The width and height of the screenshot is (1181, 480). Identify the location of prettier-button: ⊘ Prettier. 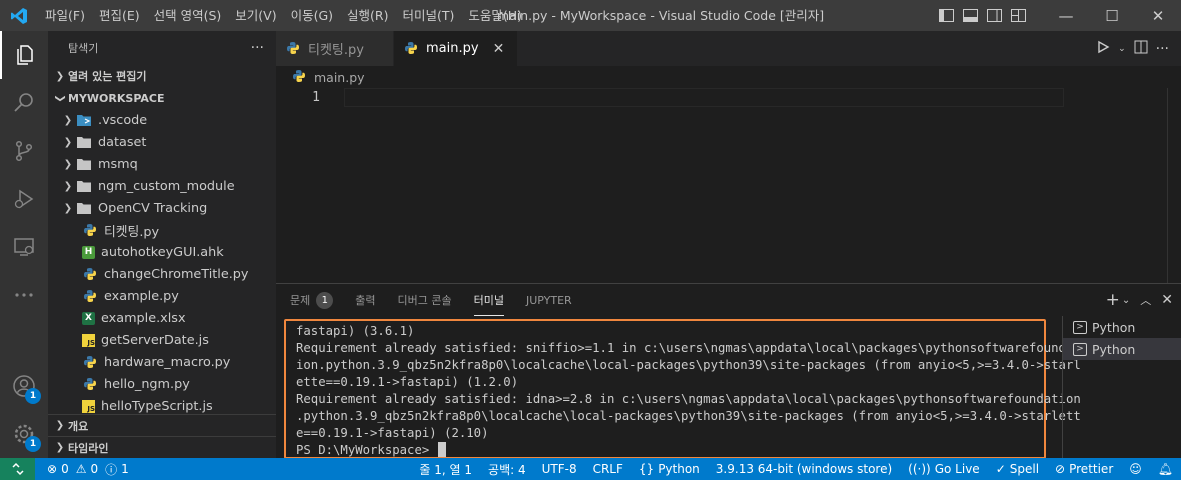
(1084, 469).